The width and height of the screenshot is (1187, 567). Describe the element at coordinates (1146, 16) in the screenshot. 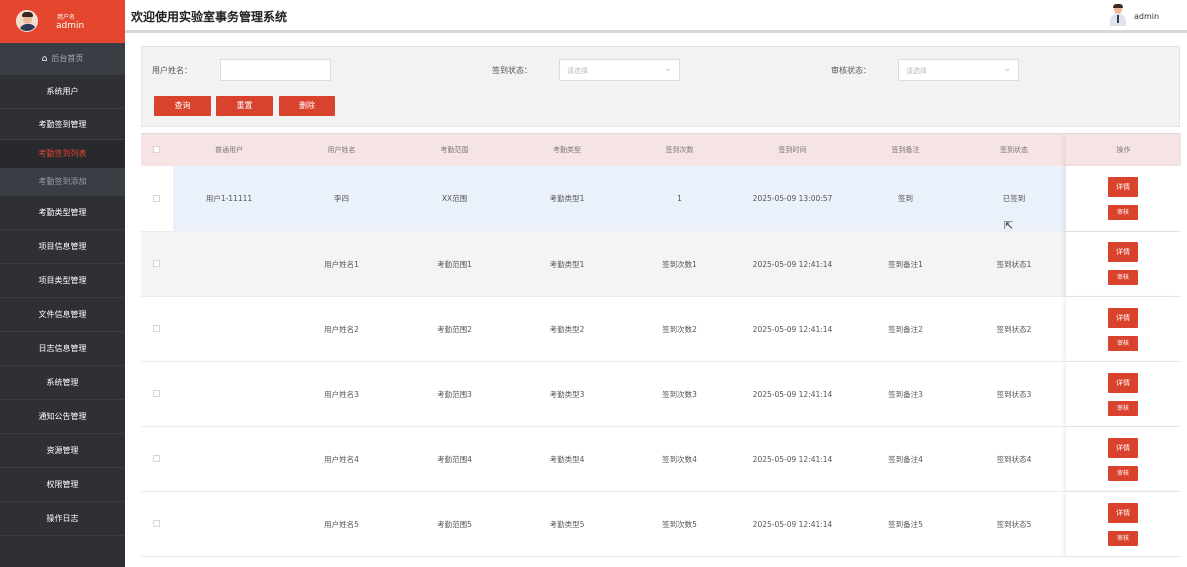

I see `header-username: admin` at that location.